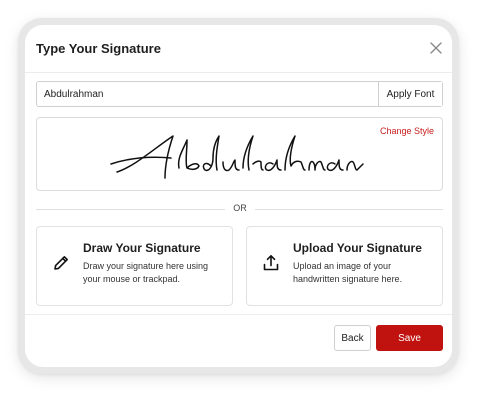  What do you see at coordinates (357, 248) in the screenshot?
I see `upload-option-title: Upload Your Signature` at bounding box center [357, 248].